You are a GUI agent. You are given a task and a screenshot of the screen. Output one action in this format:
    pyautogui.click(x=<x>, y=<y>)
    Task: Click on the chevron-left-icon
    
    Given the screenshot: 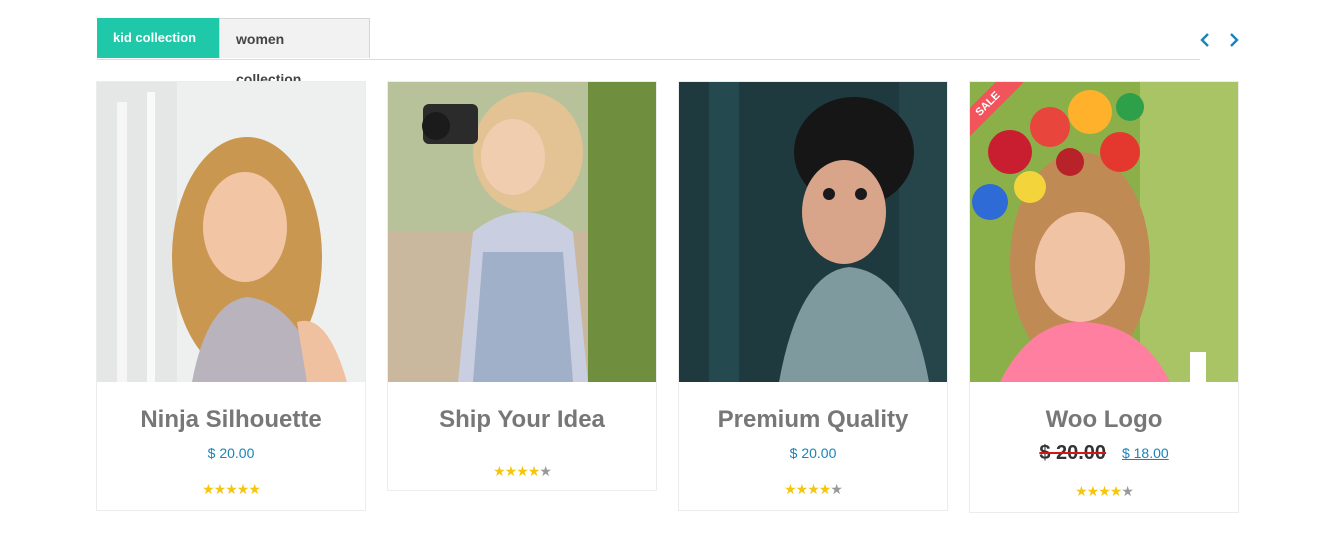 What is the action you would take?
    pyautogui.click(x=1204, y=40)
    